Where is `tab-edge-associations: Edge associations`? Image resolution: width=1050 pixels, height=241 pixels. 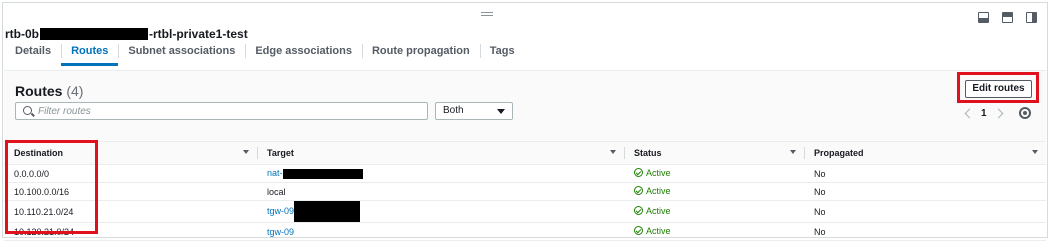 tab-edge-associations: Edge associations is located at coordinates (303, 52).